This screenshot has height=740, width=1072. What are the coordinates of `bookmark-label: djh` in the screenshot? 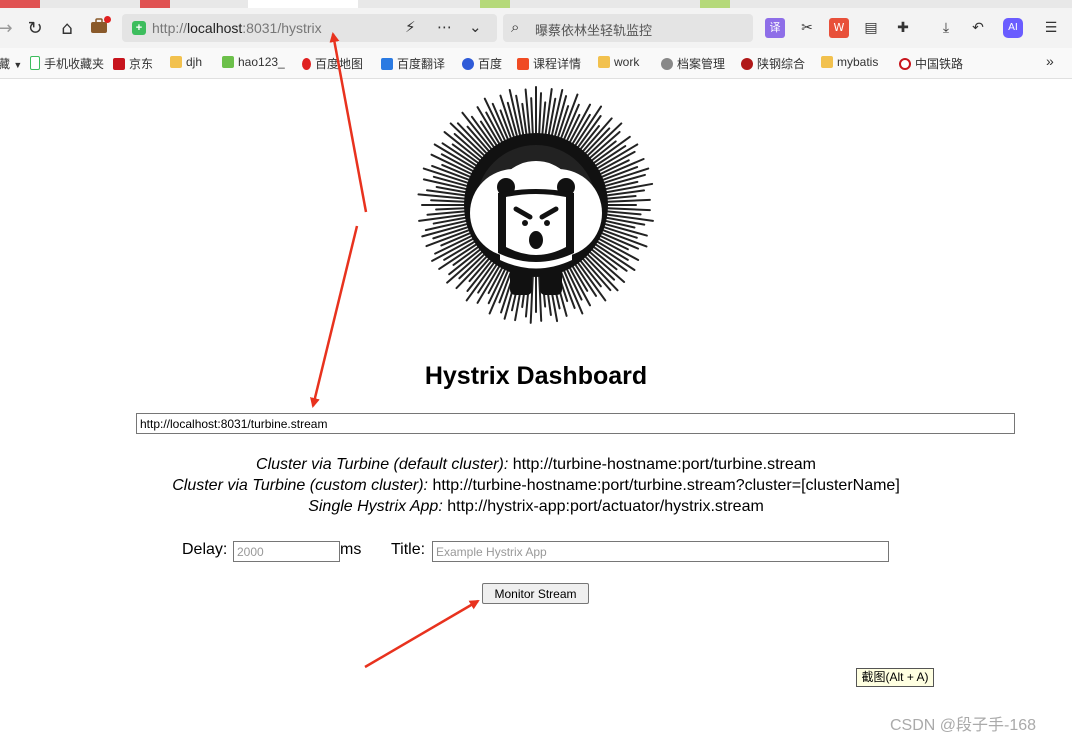 It's located at (194, 62).